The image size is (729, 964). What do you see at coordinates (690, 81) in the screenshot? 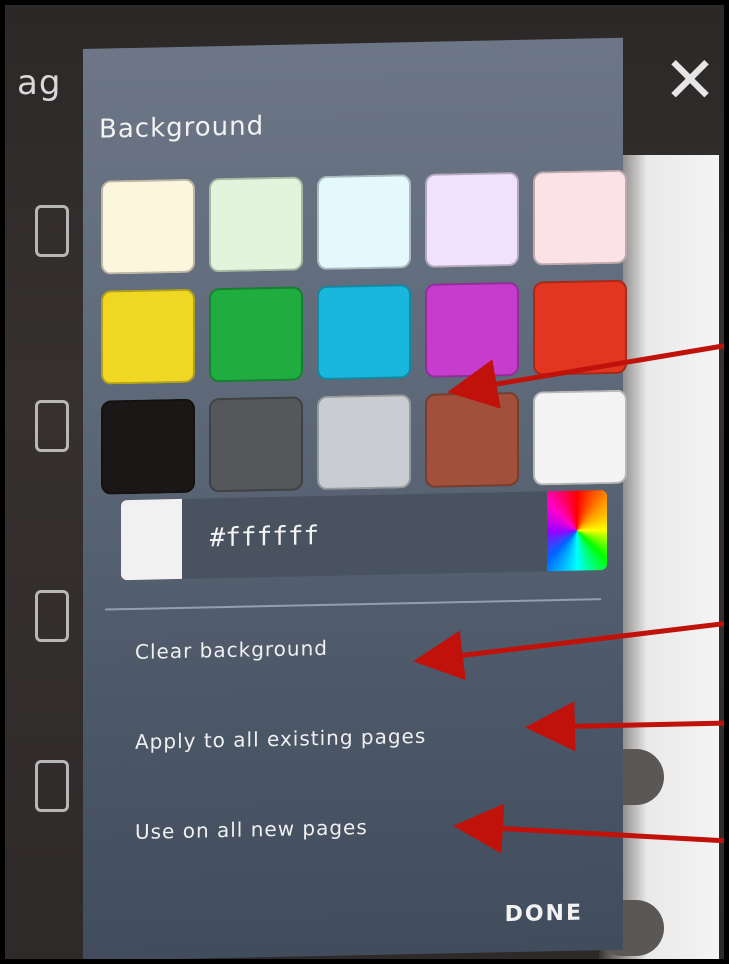
I see `close-icon: ✕` at bounding box center [690, 81].